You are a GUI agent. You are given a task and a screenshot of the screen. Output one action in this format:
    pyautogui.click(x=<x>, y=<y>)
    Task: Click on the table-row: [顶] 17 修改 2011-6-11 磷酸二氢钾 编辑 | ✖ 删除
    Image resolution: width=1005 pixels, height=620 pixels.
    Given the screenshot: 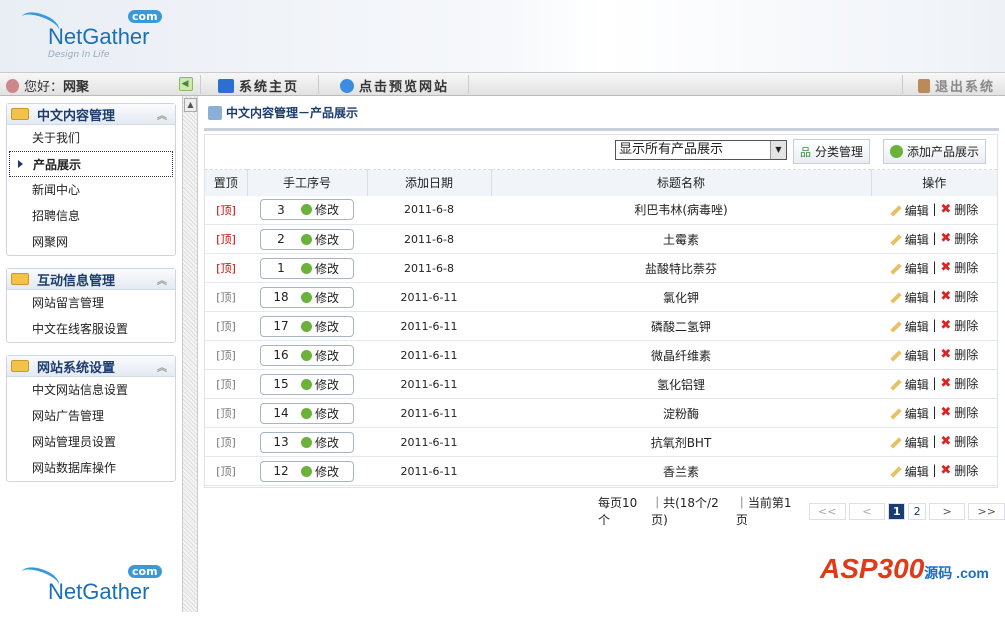 What is the action you would take?
    pyautogui.click(x=601, y=326)
    